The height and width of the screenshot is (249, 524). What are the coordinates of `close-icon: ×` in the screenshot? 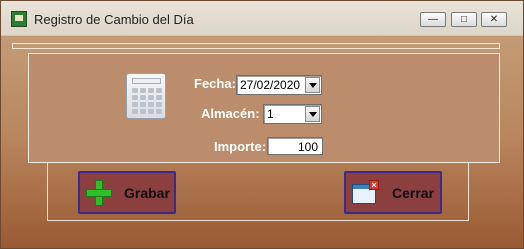 It's located at (374, 185).